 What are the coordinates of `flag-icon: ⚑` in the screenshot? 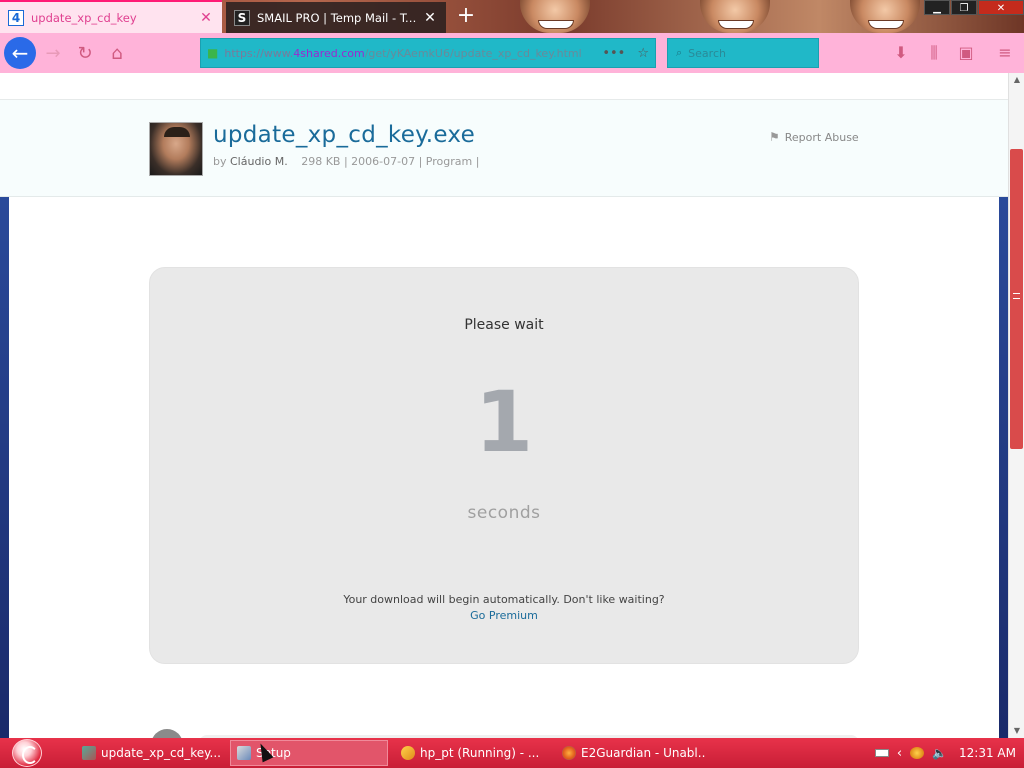 It's located at (774, 137).